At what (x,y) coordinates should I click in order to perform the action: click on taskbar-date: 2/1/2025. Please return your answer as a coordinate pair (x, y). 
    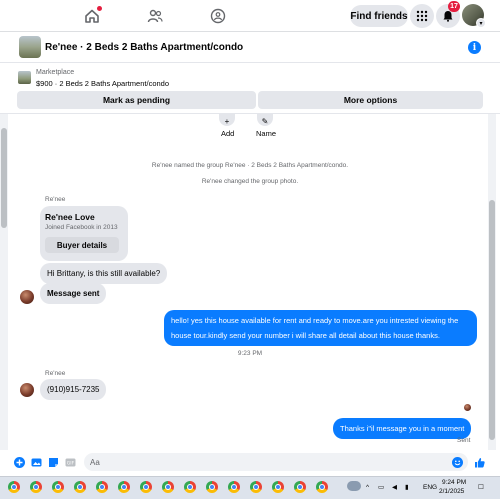
    Looking at the image, I should click on (451, 491).